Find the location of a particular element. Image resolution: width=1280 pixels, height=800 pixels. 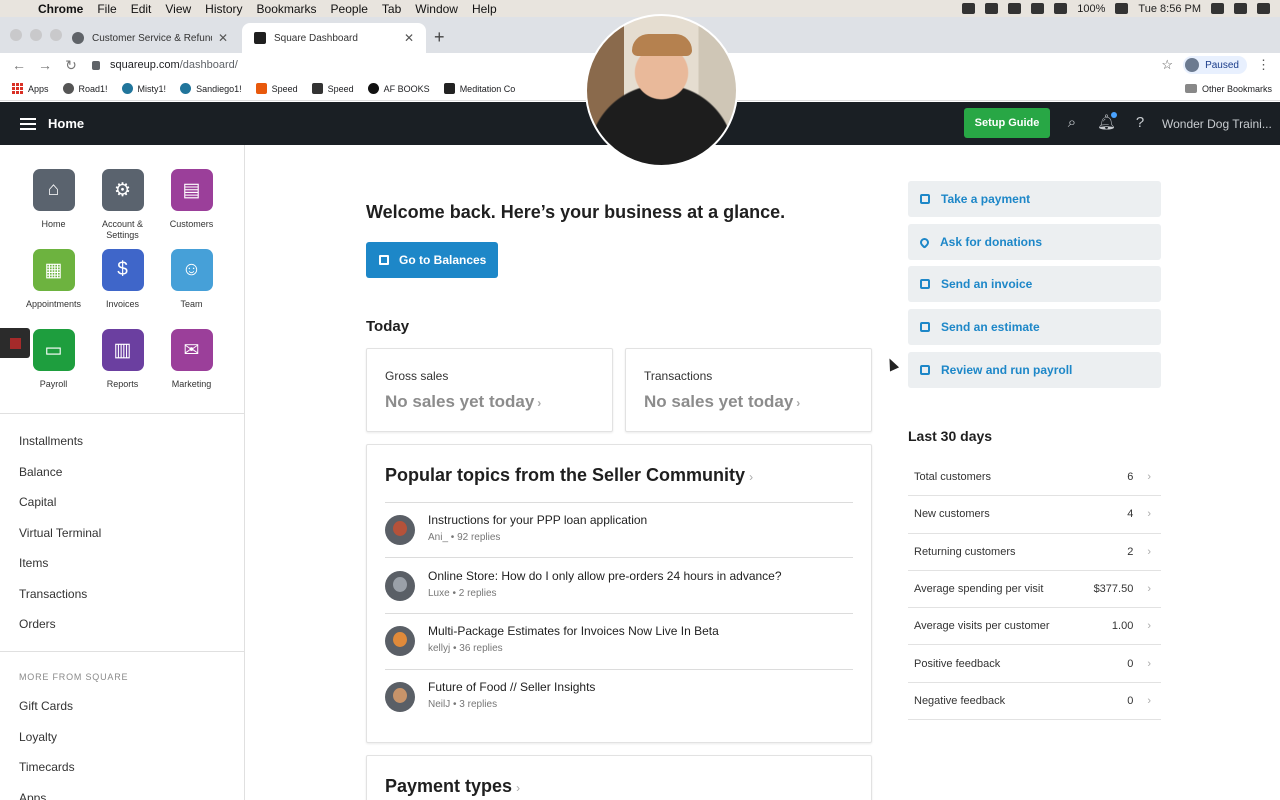

app-reports: ▥ Reports is located at coordinates (122, 366).